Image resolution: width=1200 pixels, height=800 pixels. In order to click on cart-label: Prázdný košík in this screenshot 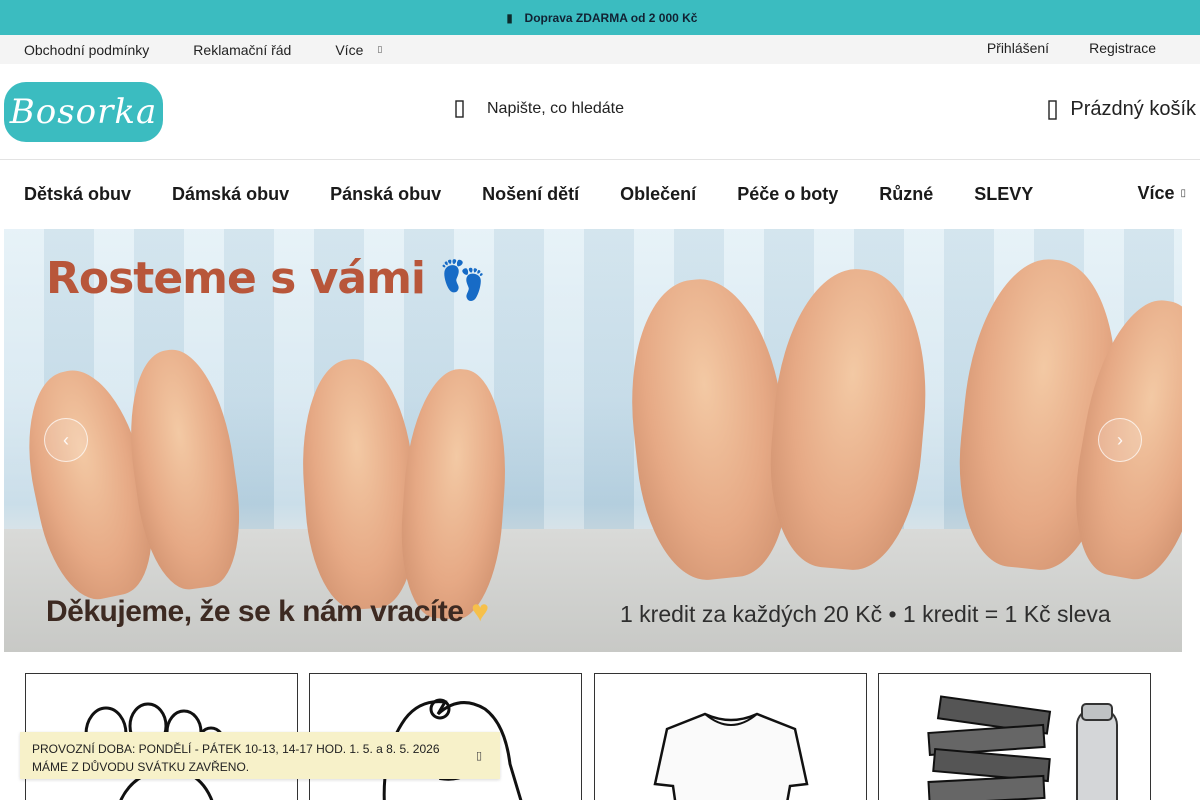, I will do `click(1133, 109)`.